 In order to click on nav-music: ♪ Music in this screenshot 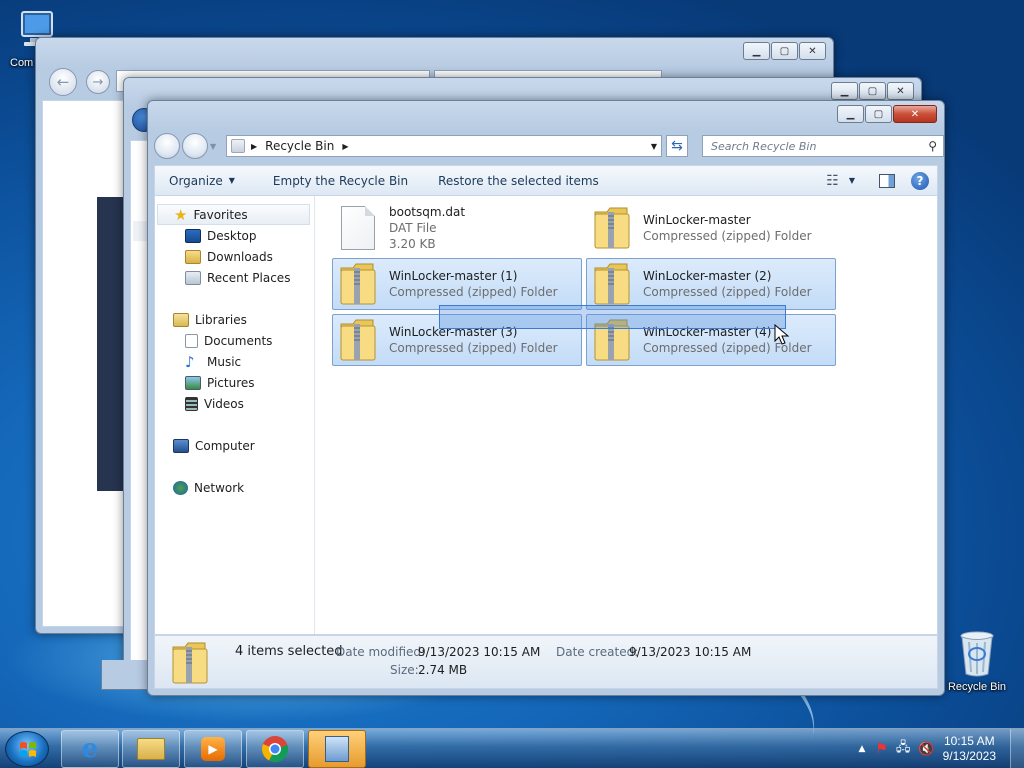, I will do `click(234, 361)`.